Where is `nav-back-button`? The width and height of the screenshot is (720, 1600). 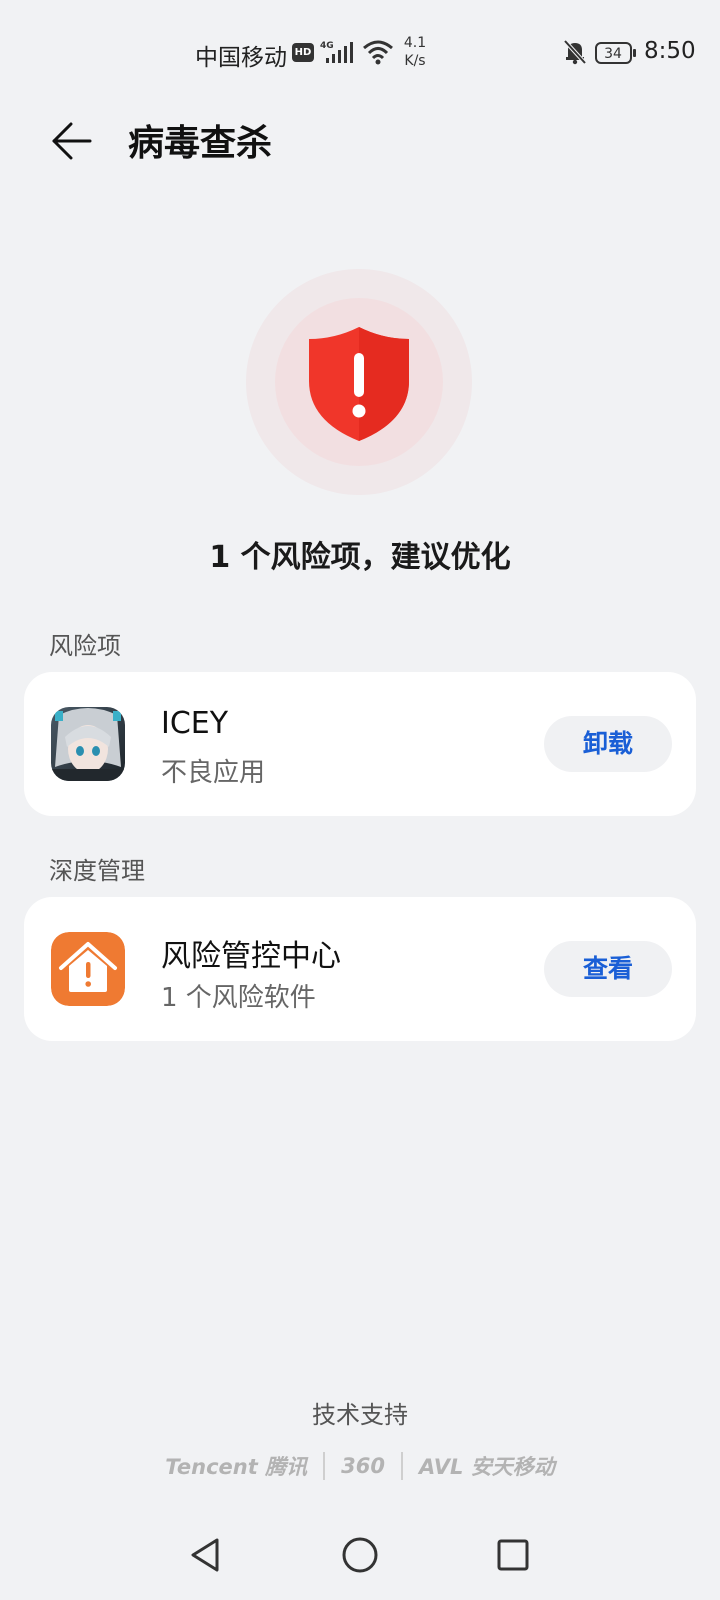
nav-back-button is located at coordinates (205, 1555).